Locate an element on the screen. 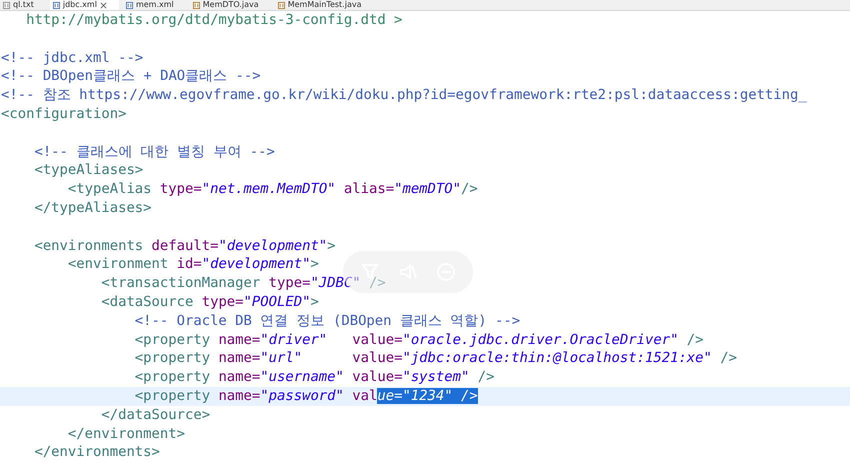 This screenshot has width=850, height=466. editor-tab: ql.txt is located at coordinates (23, 5).